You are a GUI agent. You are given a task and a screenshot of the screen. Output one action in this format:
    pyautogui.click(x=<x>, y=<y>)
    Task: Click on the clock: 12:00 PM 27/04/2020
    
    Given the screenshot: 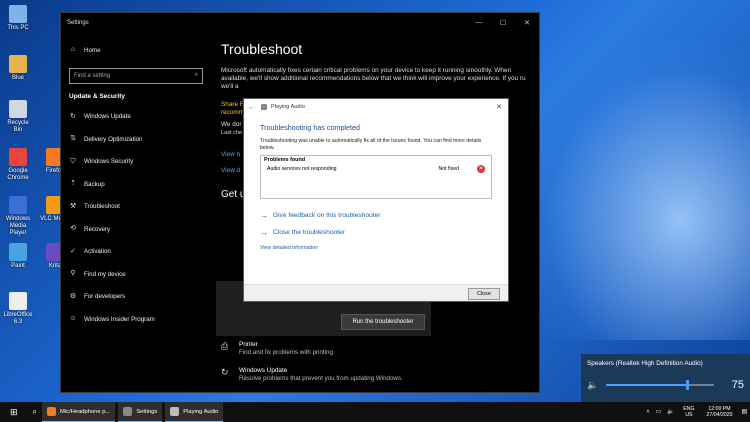 What is the action you would take?
    pyautogui.click(x=720, y=412)
    